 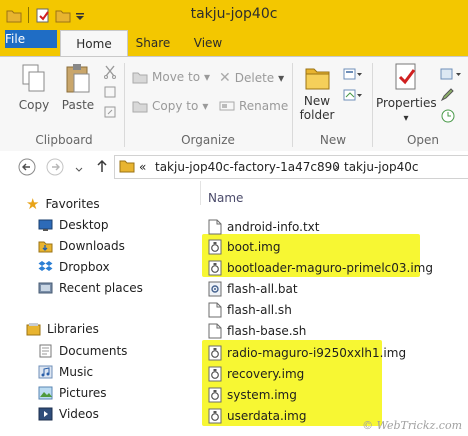 I want to click on open-group-label: Open, so click(x=423, y=140).